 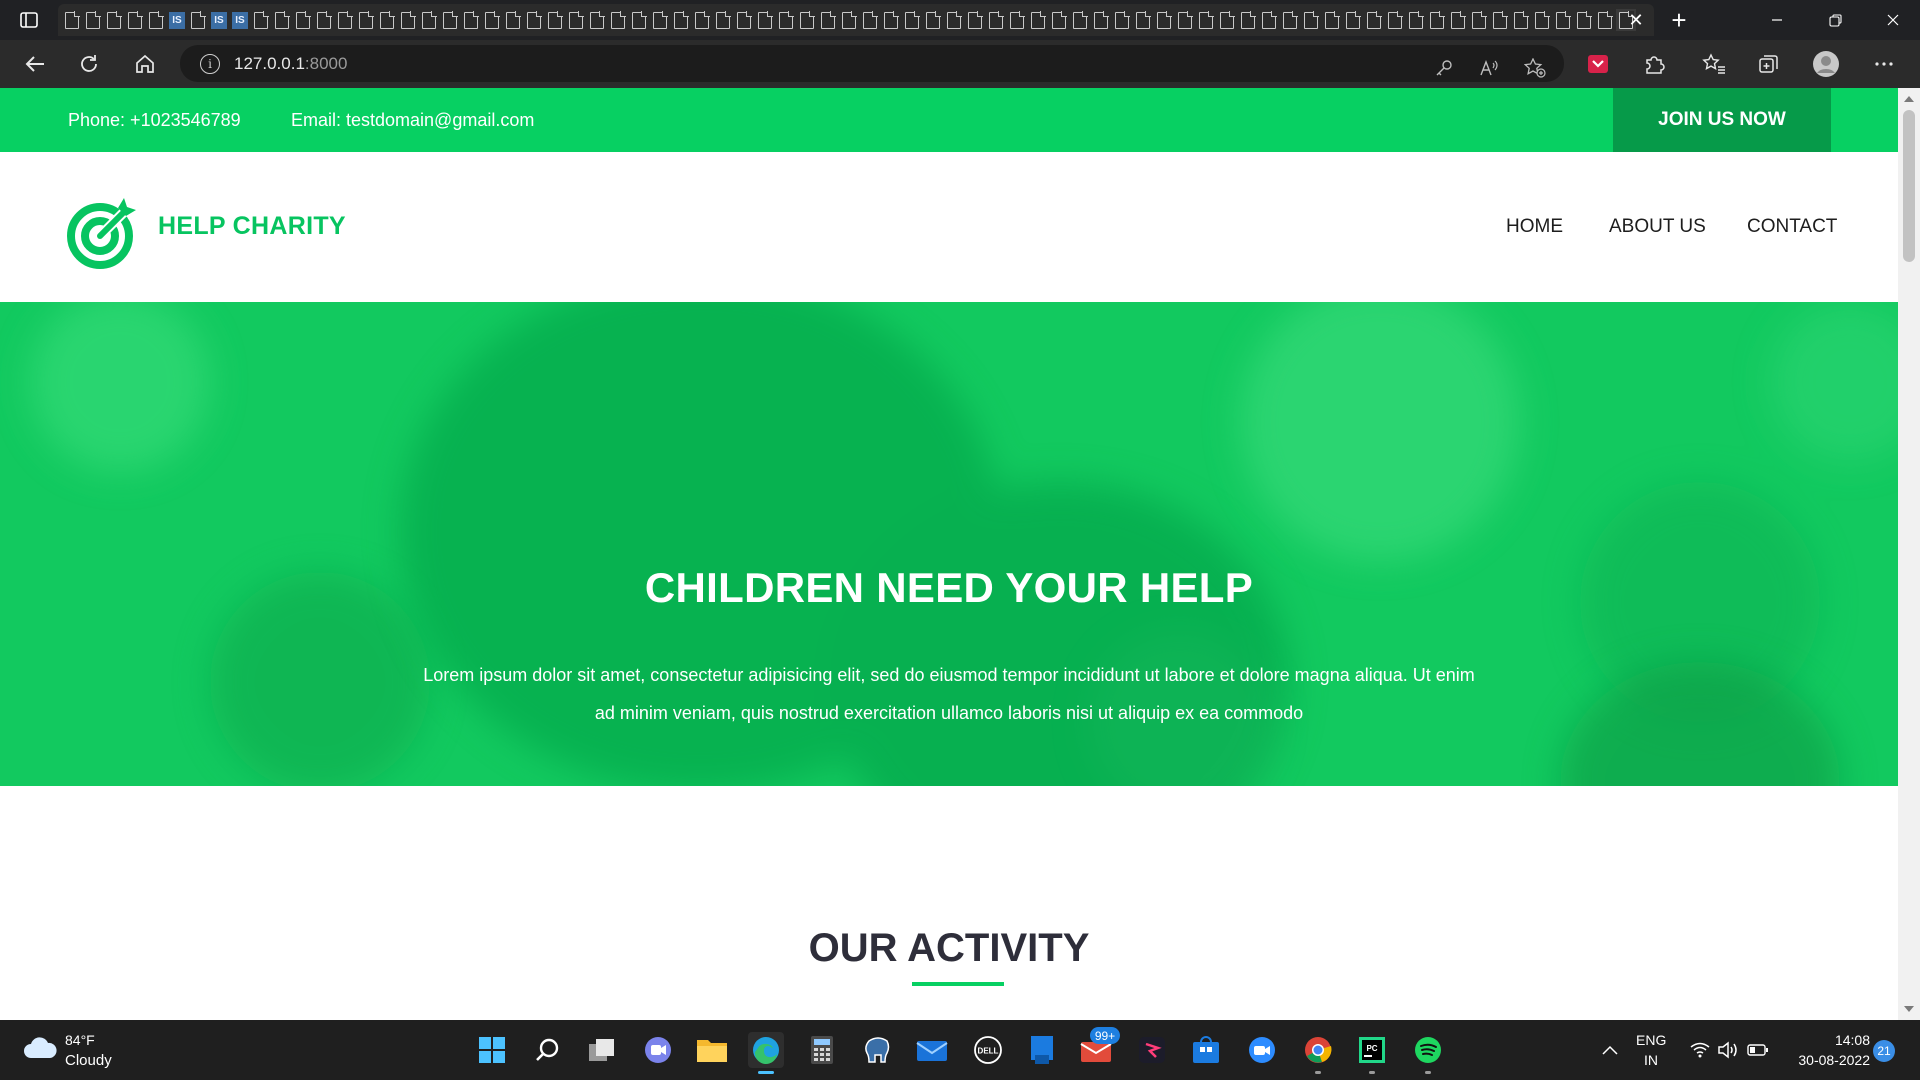 What do you see at coordinates (712, 1050) in the screenshot?
I see `file-explorer-icon` at bounding box center [712, 1050].